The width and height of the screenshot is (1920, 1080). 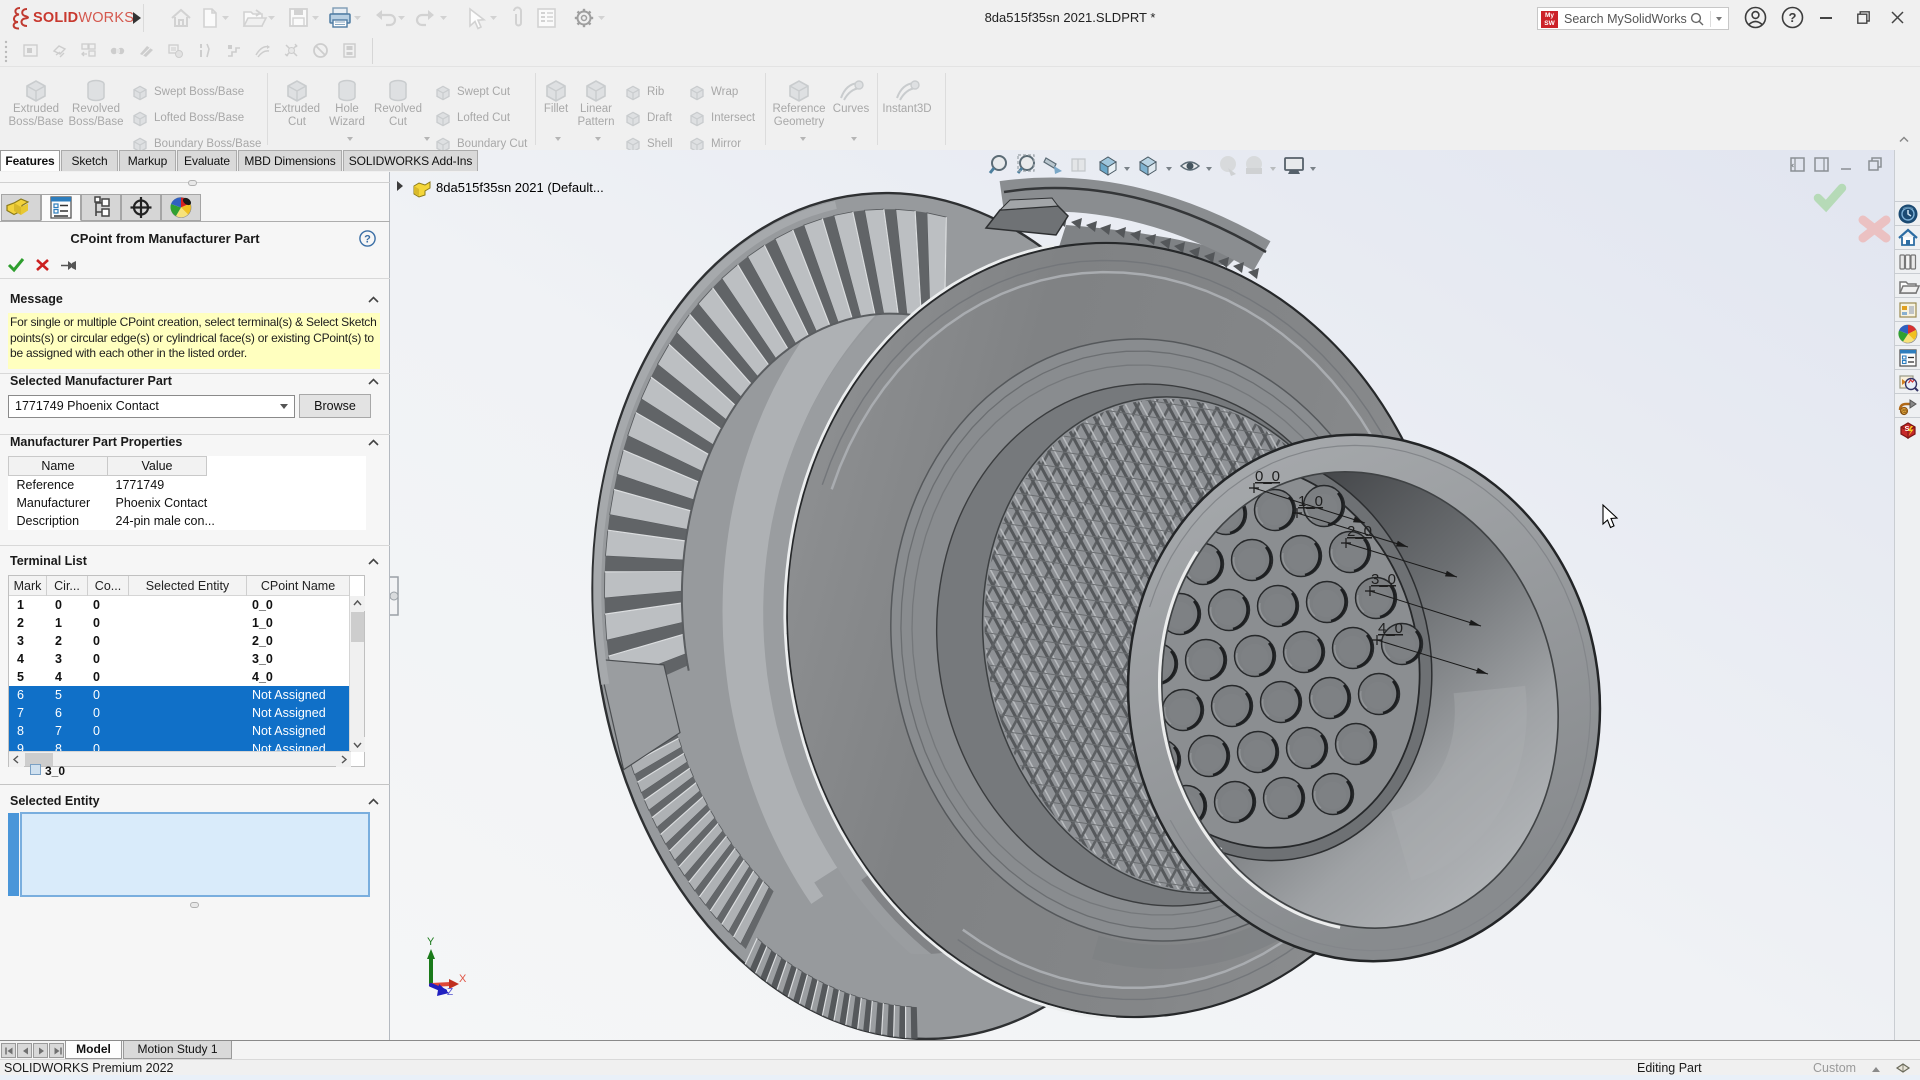 What do you see at coordinates (1907, 428) in the screenshot?
I see `svg-text: S` at bounding box center [1907, 428].